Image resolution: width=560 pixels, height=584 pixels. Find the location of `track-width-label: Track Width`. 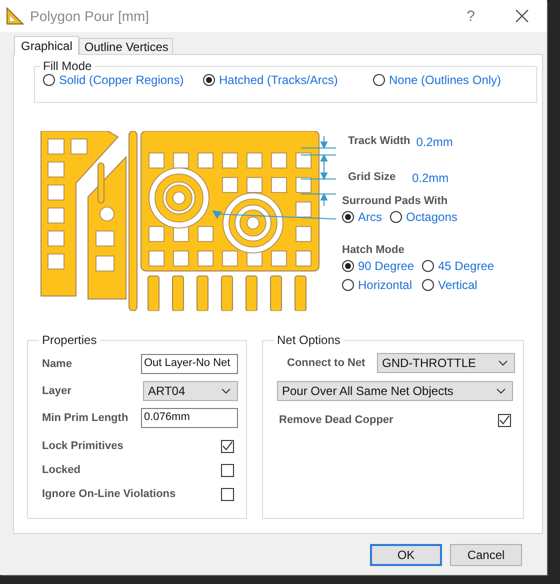

track-width-label: Track Width is located at coordinates (379, 142).